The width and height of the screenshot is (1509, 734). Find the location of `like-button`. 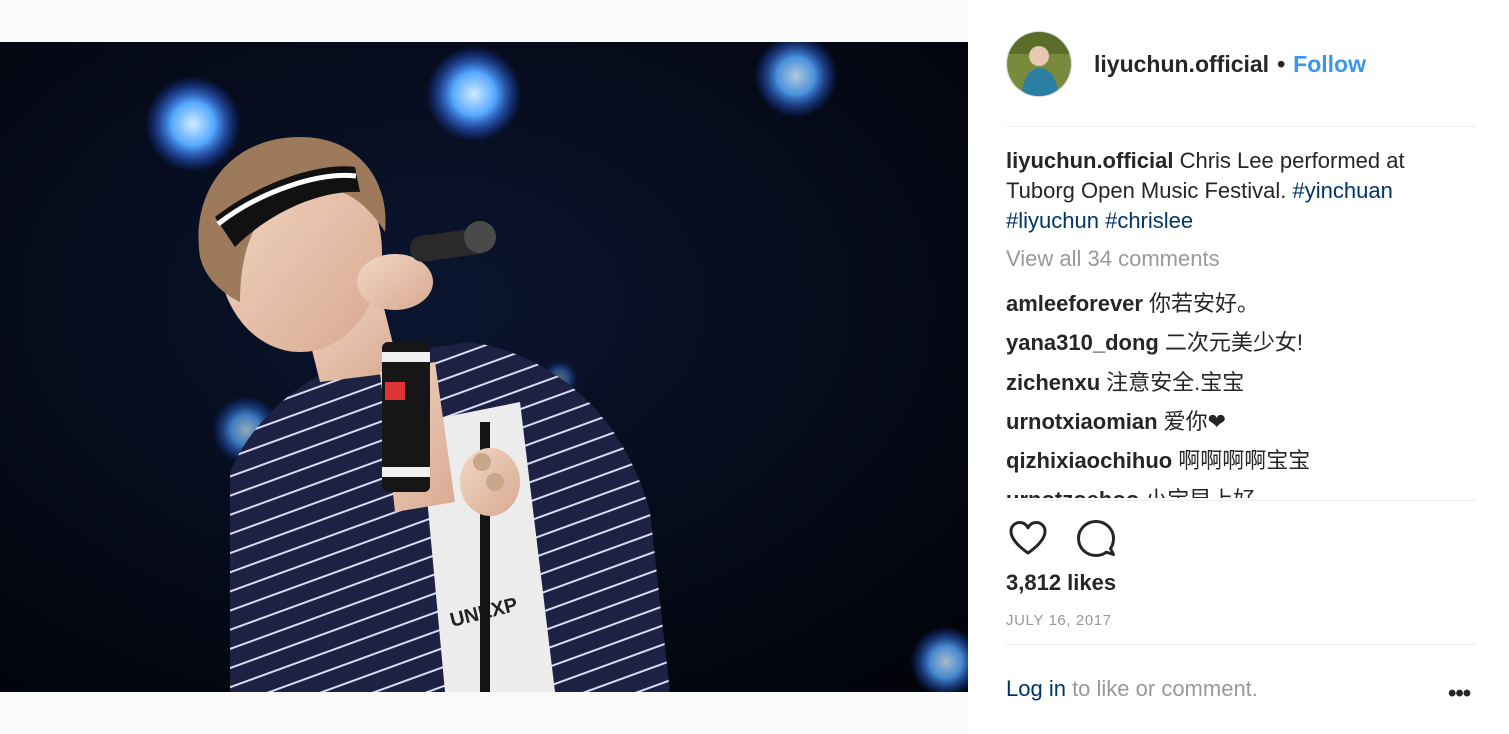

like-button is located at coordinates (1028, 538).